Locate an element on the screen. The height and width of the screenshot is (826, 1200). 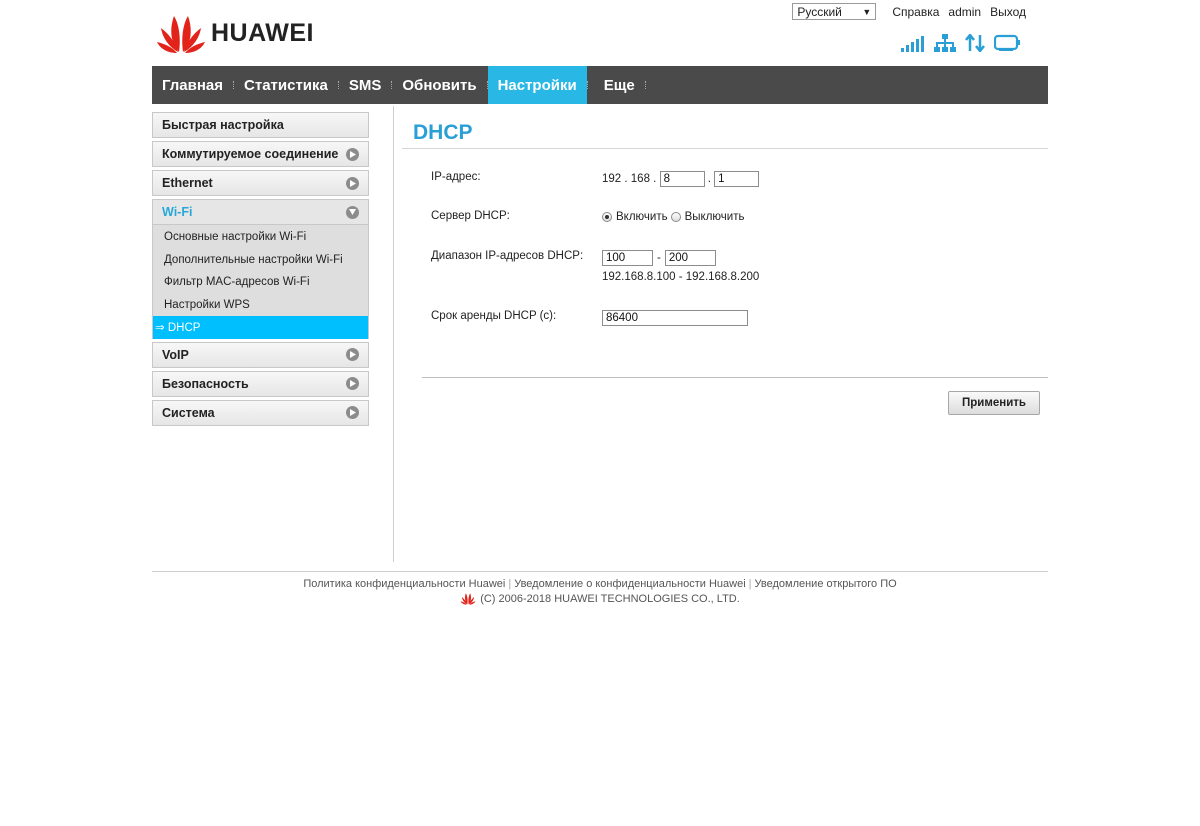
footer-link-privacy-policy: Политика конфиденциальности Huawei is located at coordinates (404, 584).